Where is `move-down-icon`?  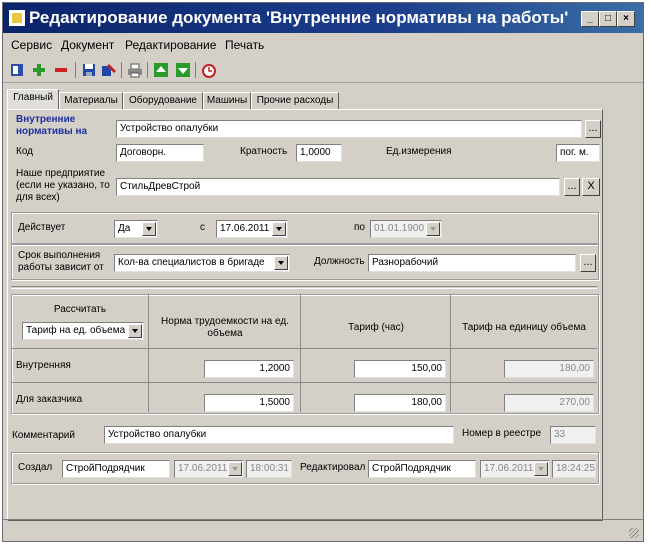 move-down-icon is located at coordinates (183, 70).